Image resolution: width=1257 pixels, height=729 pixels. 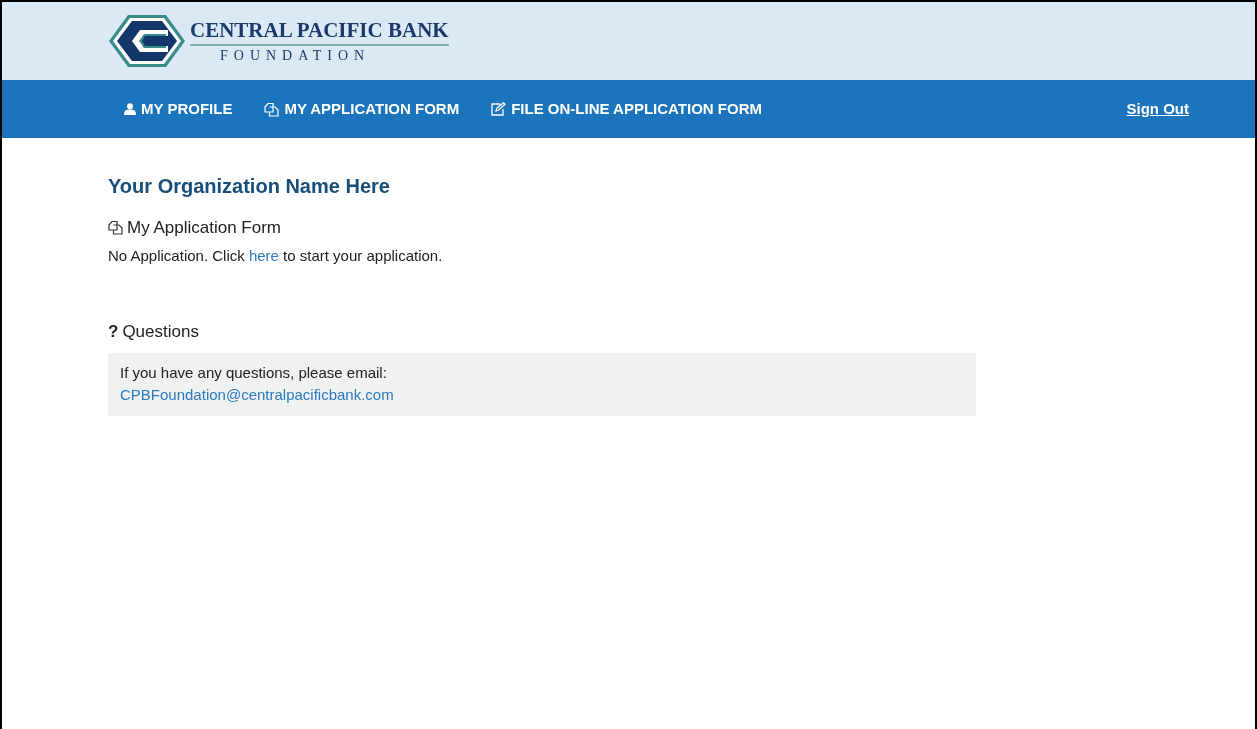 What do you see at coordinates (160, 332) in the screenshot?
I see `section-heading: Questions` at bounding box center [160, 332].